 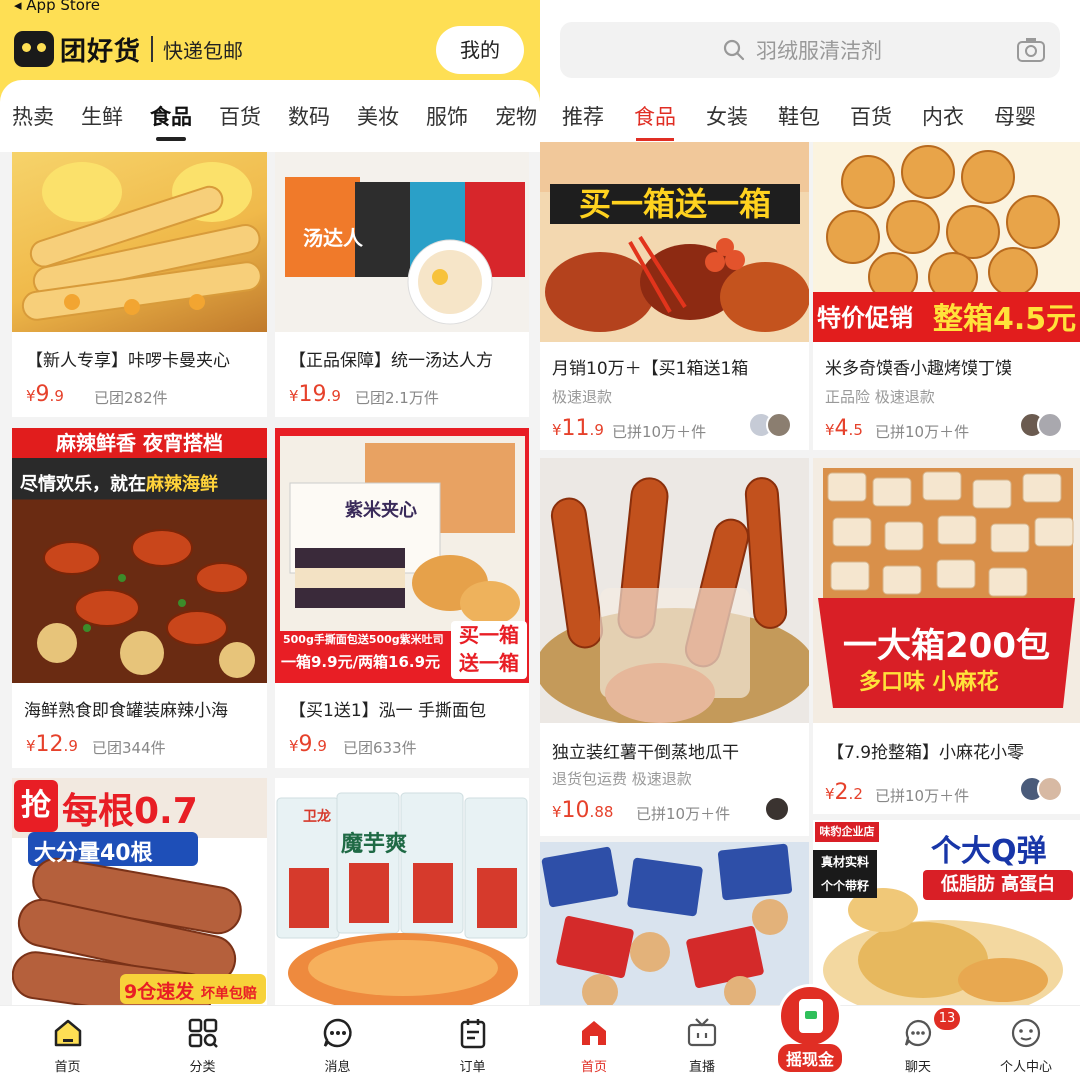 I want to click on tab-womens: 女装, so click(x=727, y=116).